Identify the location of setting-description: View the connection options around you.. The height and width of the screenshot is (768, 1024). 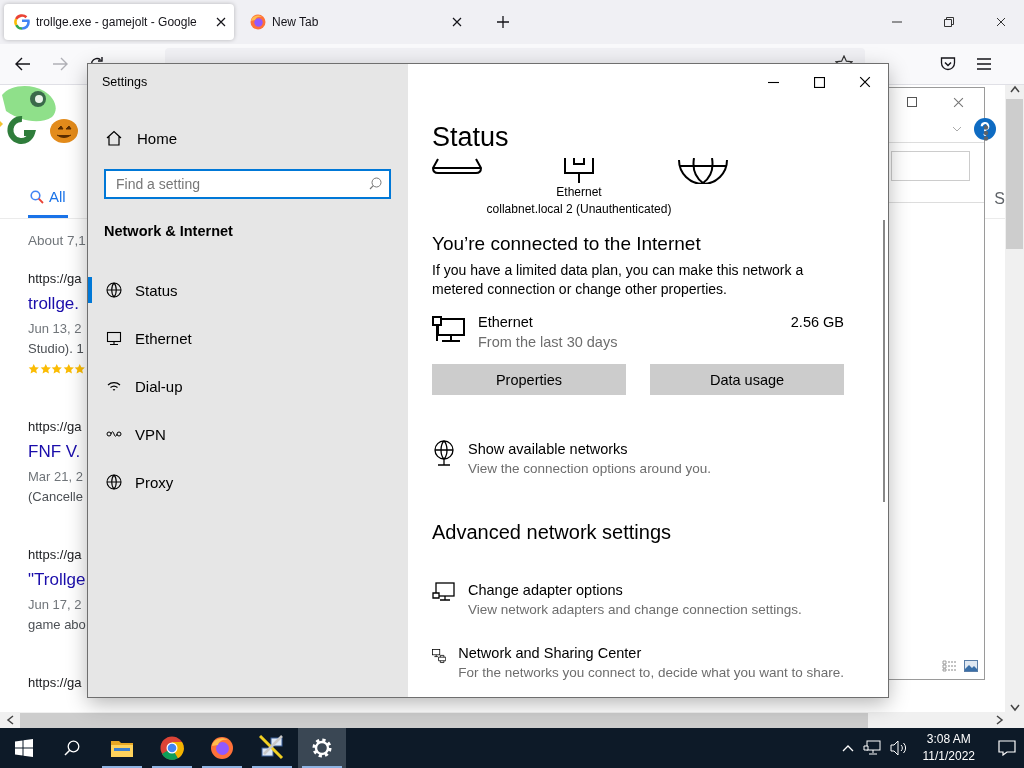
(589, 469).